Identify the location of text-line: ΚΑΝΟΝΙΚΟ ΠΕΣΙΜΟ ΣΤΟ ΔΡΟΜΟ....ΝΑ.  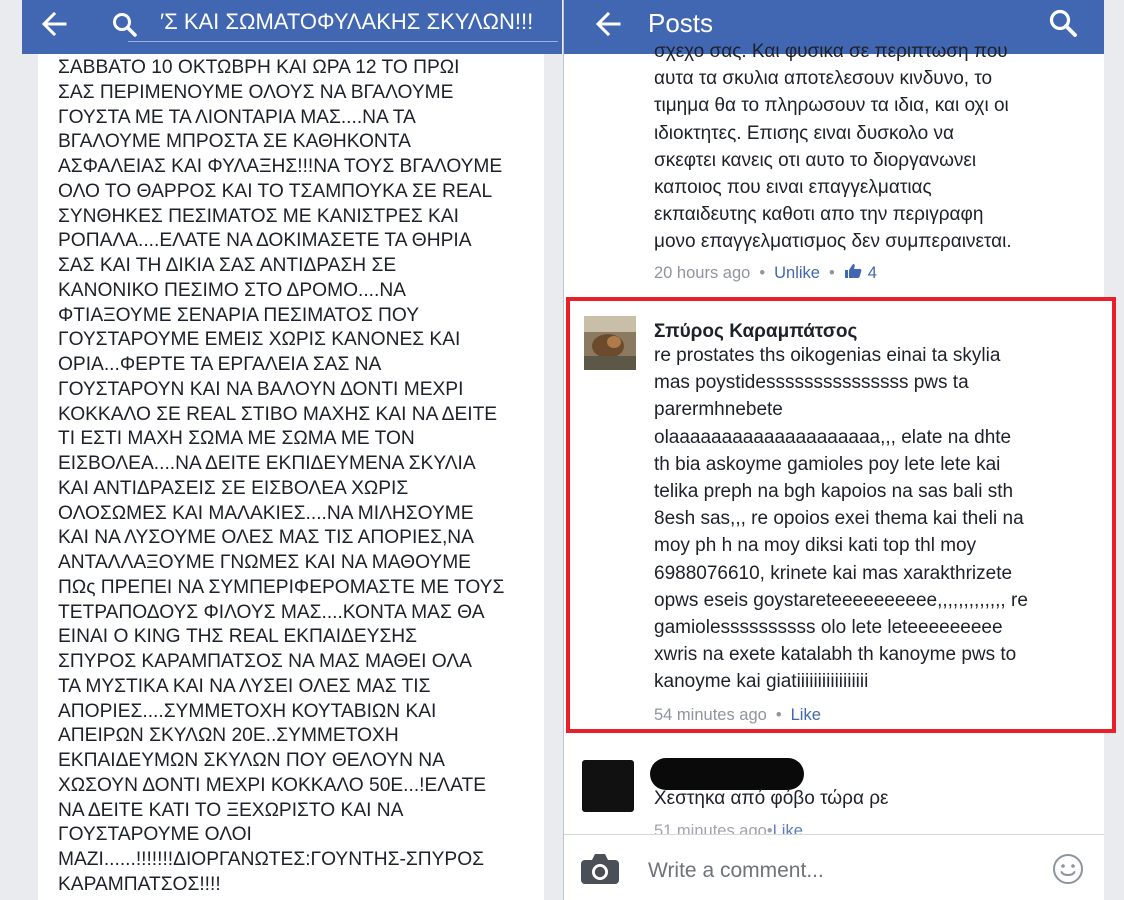
(232, 290).